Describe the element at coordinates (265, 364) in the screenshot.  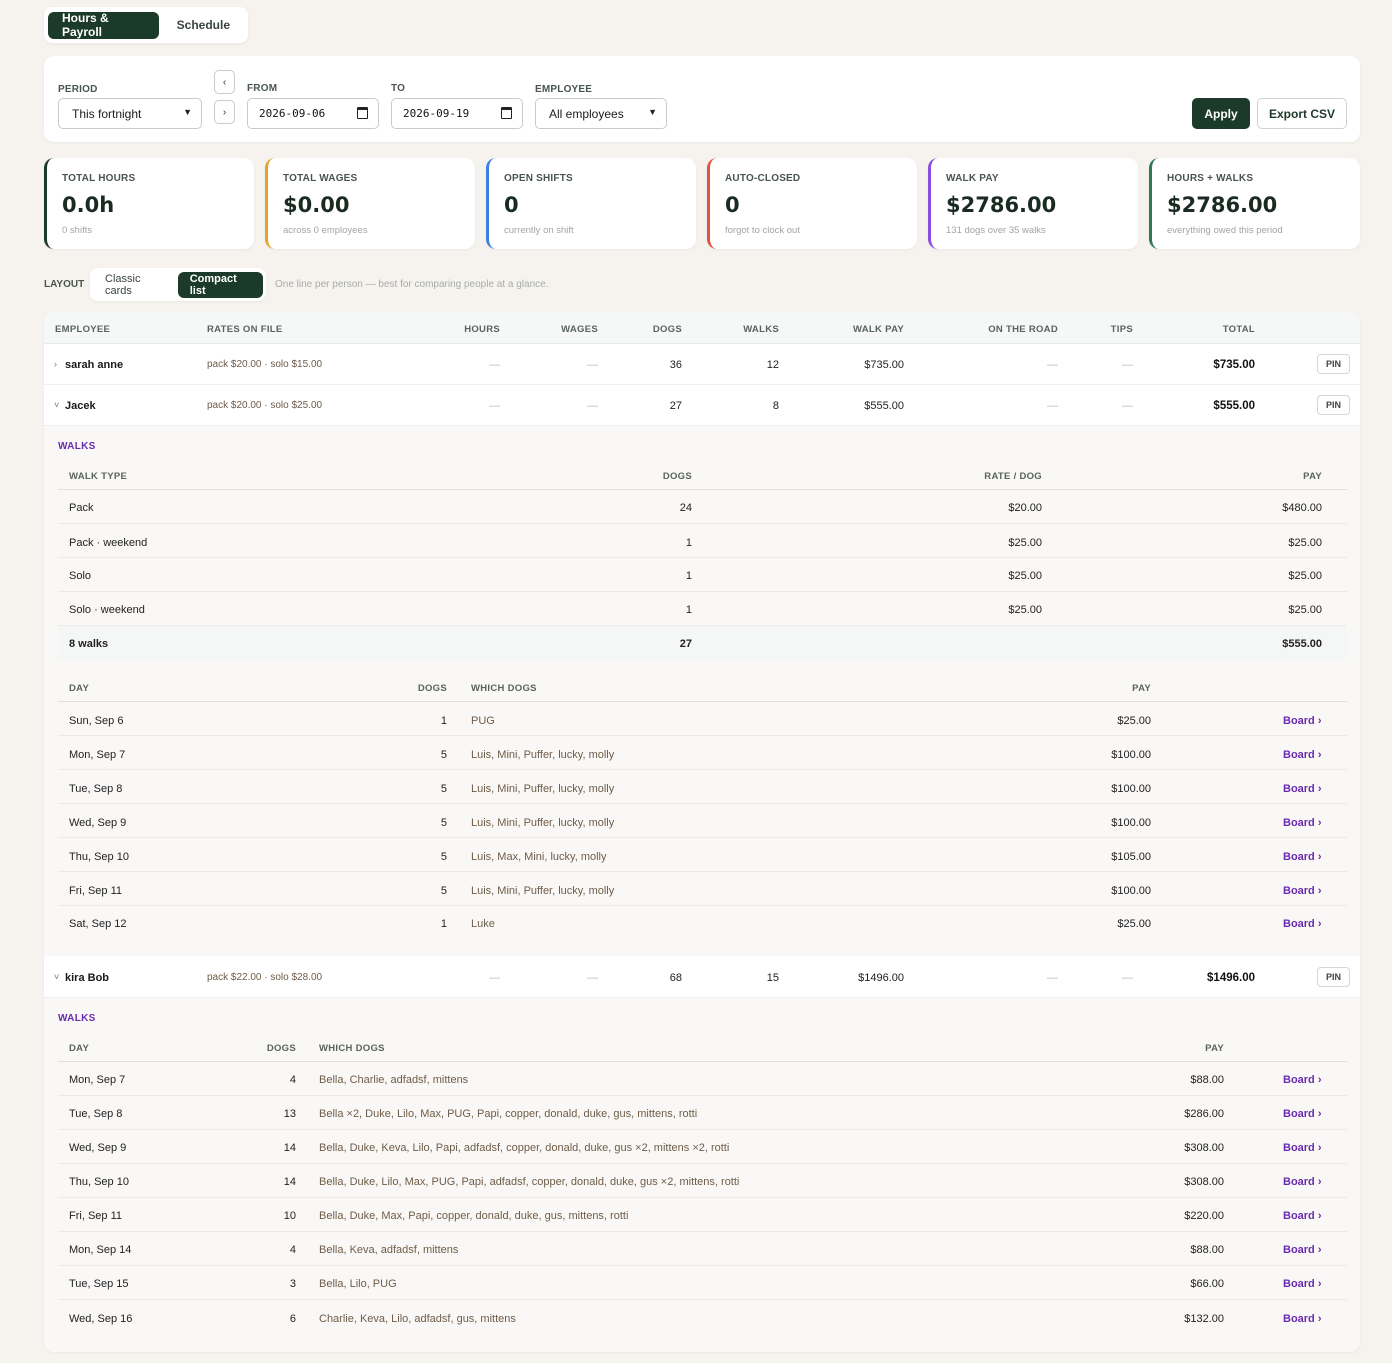
I see `employee-rates: pack $20.00 · solo $15.00` at that location.